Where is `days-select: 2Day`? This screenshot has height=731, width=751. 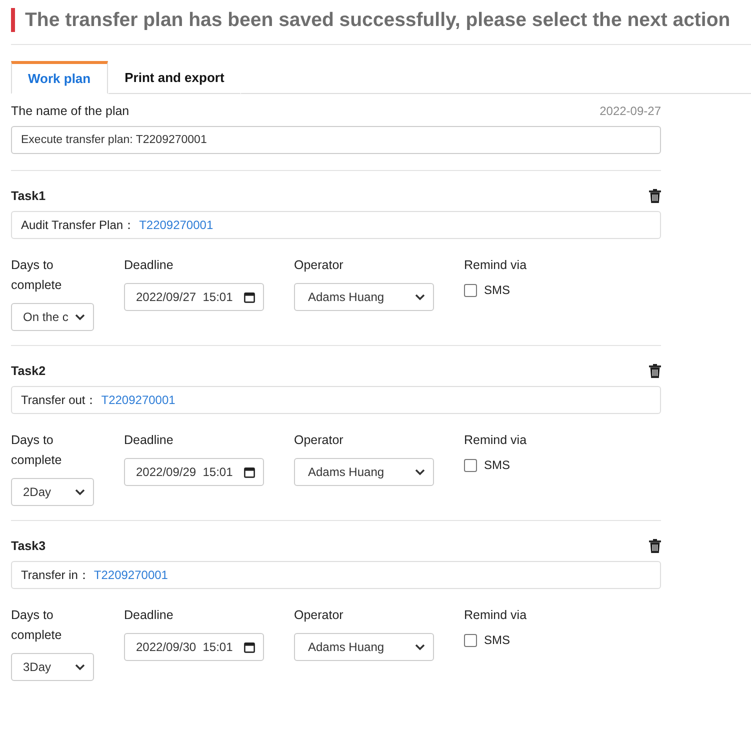
days-select: 2Day is located at coordinates (52, 492).